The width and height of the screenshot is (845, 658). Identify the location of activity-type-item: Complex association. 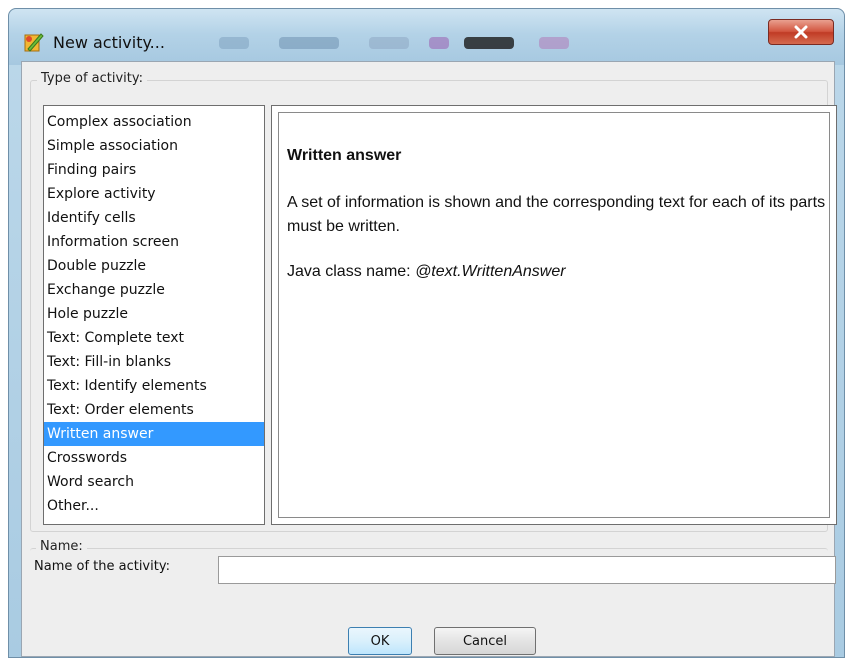
(154, 122).